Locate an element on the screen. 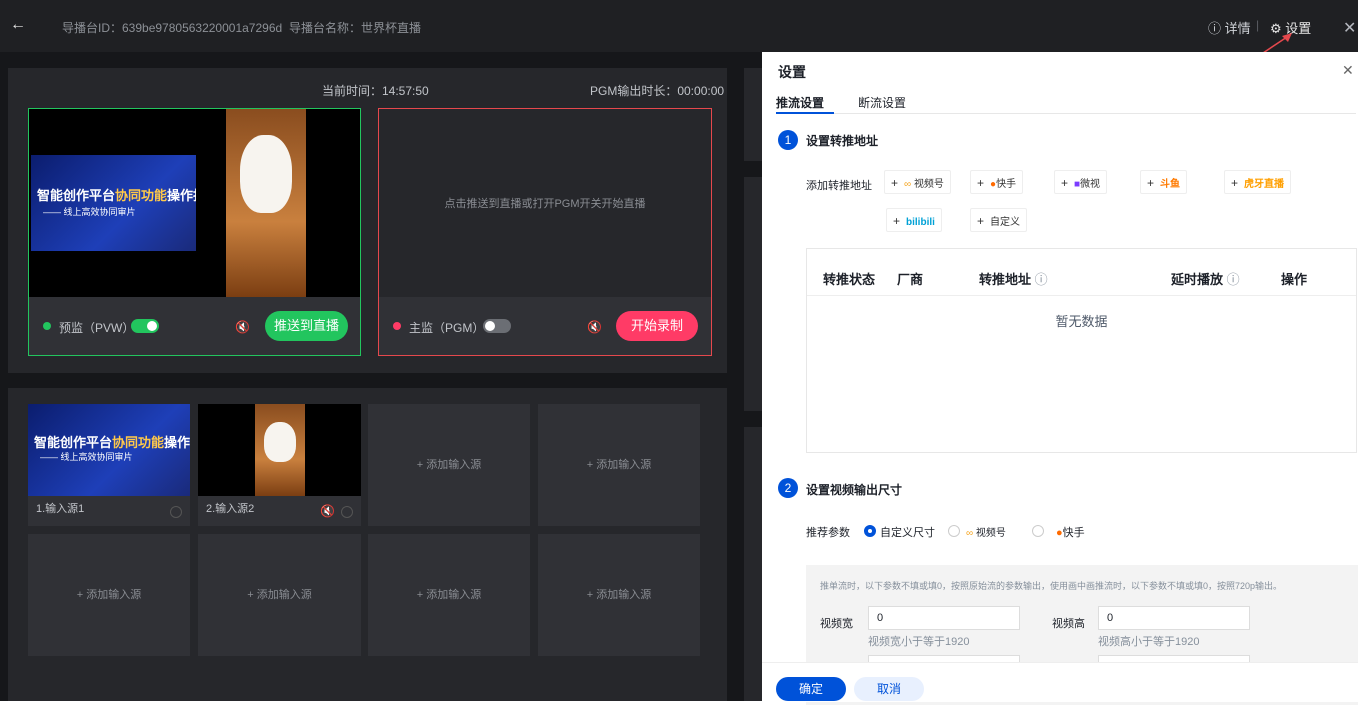 This screenshot has width=1358, height=705. settings-title: 设置 is located at coordinates (792, 72).